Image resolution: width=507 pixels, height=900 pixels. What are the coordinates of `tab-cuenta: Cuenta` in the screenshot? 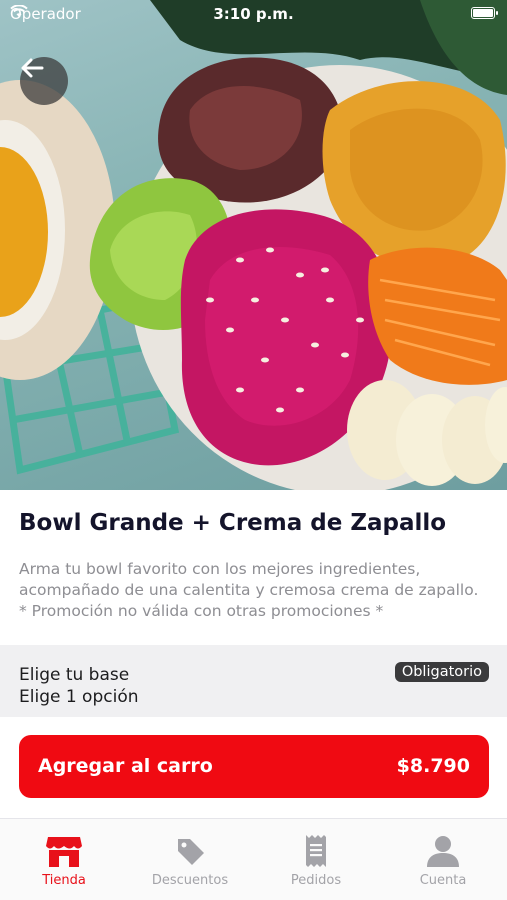 It's located at (443, 861).